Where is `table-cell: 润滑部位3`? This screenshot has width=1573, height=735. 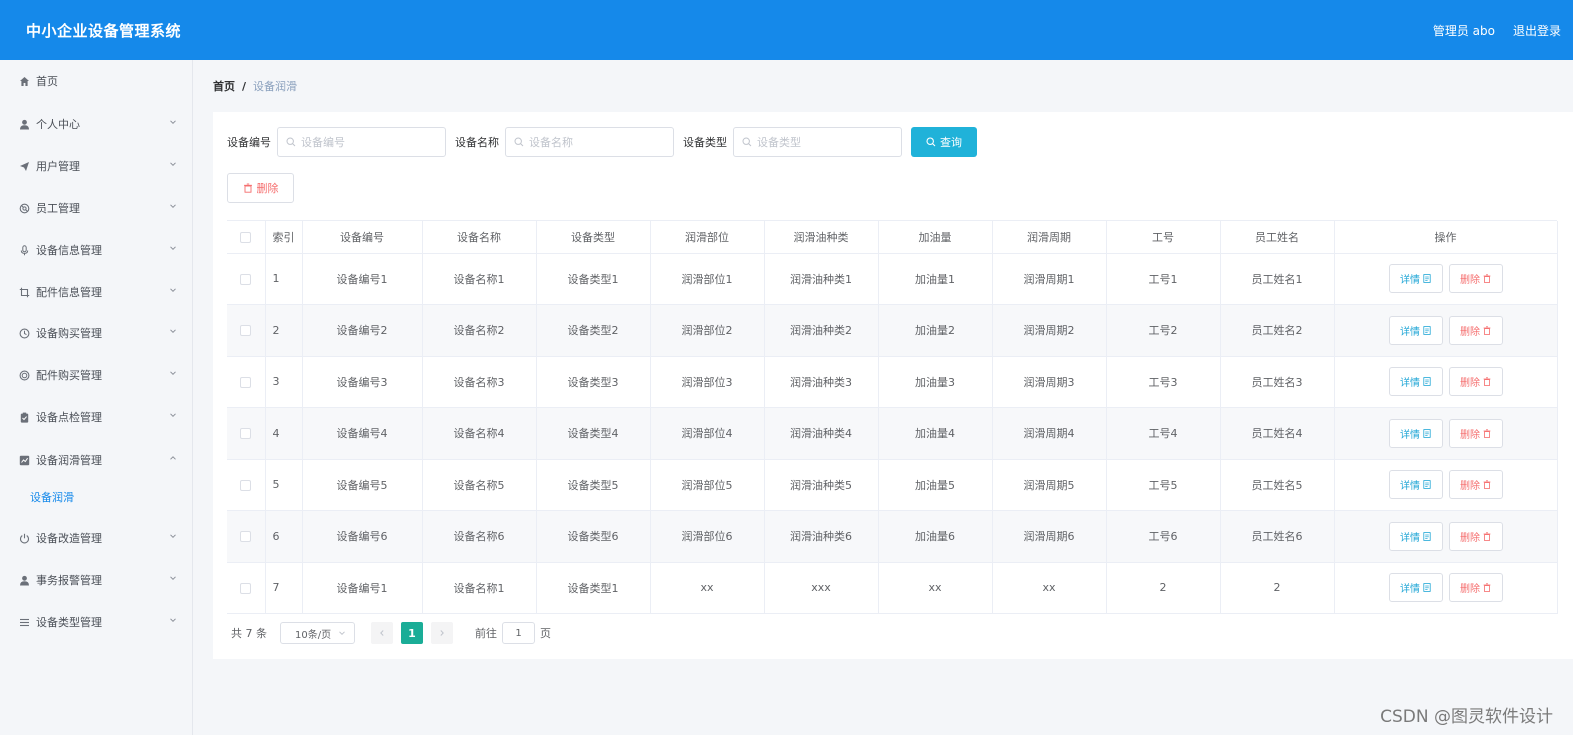 table-cell: 润滑部位3 is located at coordinates (707, 382).